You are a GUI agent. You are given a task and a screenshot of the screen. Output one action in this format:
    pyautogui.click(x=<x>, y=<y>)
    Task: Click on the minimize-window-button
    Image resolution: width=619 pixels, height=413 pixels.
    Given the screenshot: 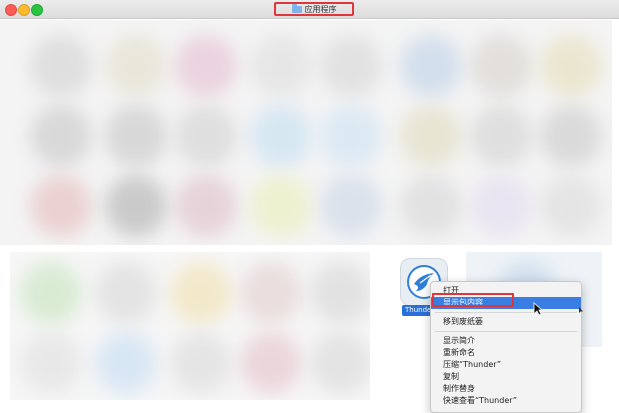 What is the action you would take?
    pyautogui.click(x=24, y=10)
    